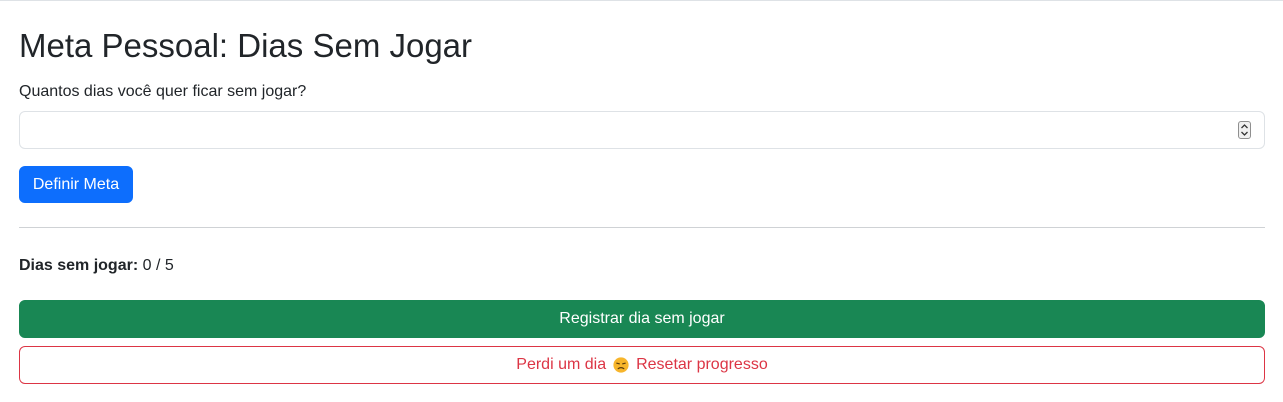 The width and height of the screenshot is (1283, 402). What do you see at coordinates (79, 265) in the screenshot?
I see `progress-label: Dias sem jogar:` at bounding box center [79, 265].